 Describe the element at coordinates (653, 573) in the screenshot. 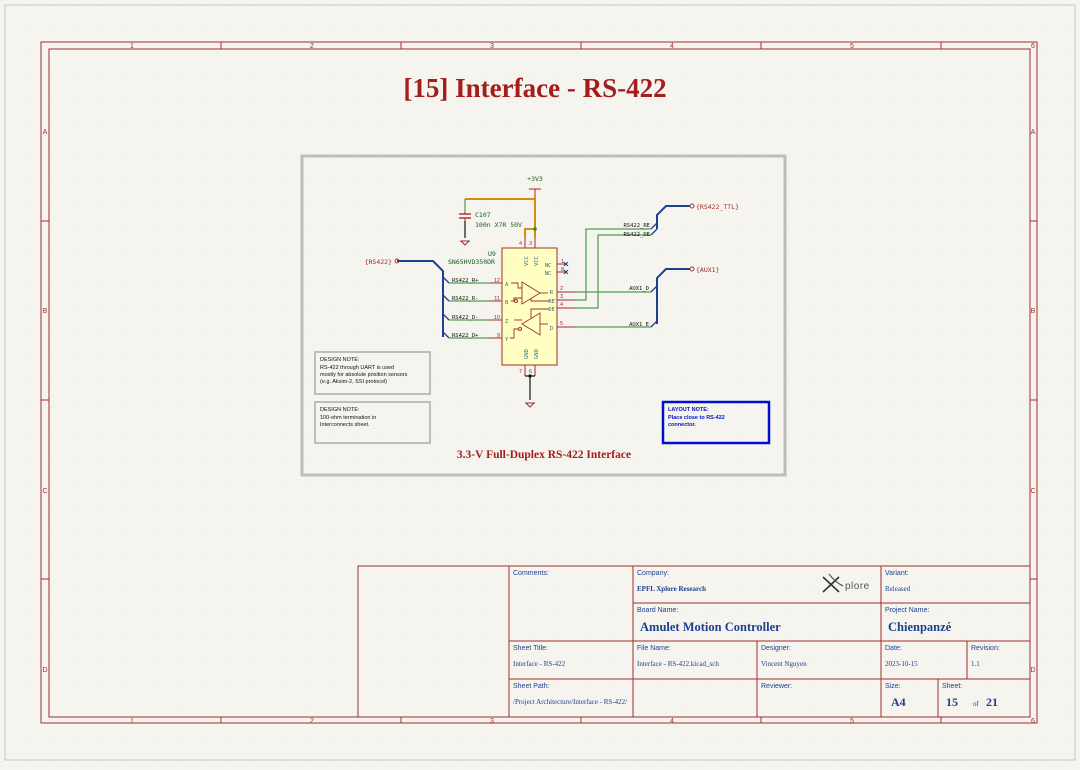

I see `company-label: Company:` at that location.